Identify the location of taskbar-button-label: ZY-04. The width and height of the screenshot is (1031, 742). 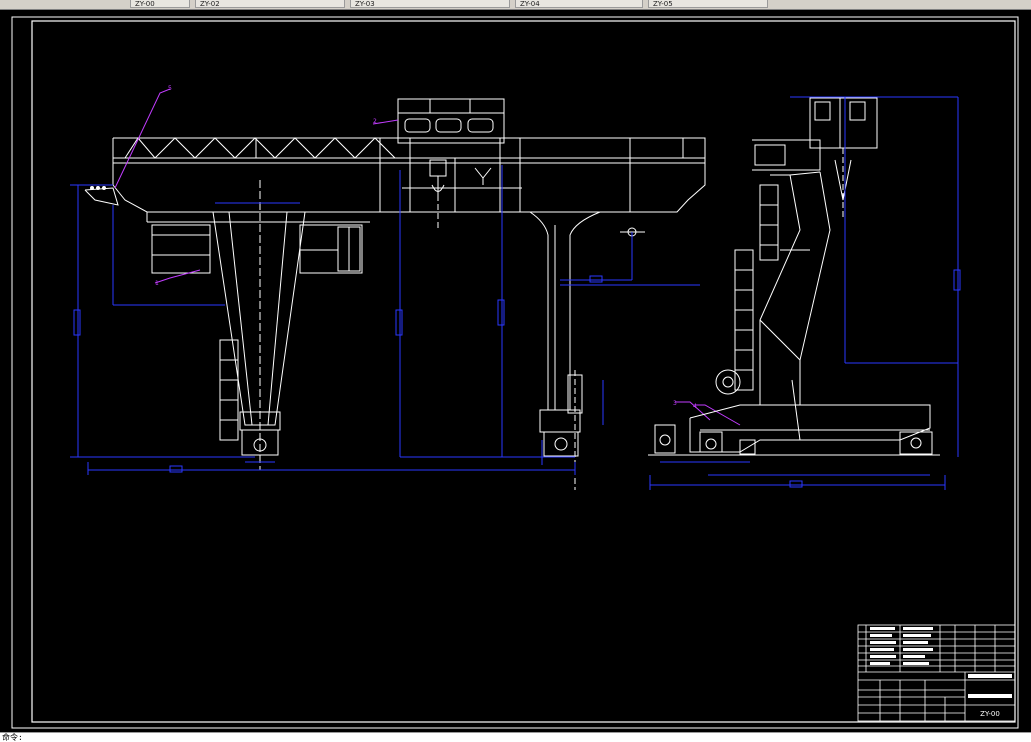
(530, 4).